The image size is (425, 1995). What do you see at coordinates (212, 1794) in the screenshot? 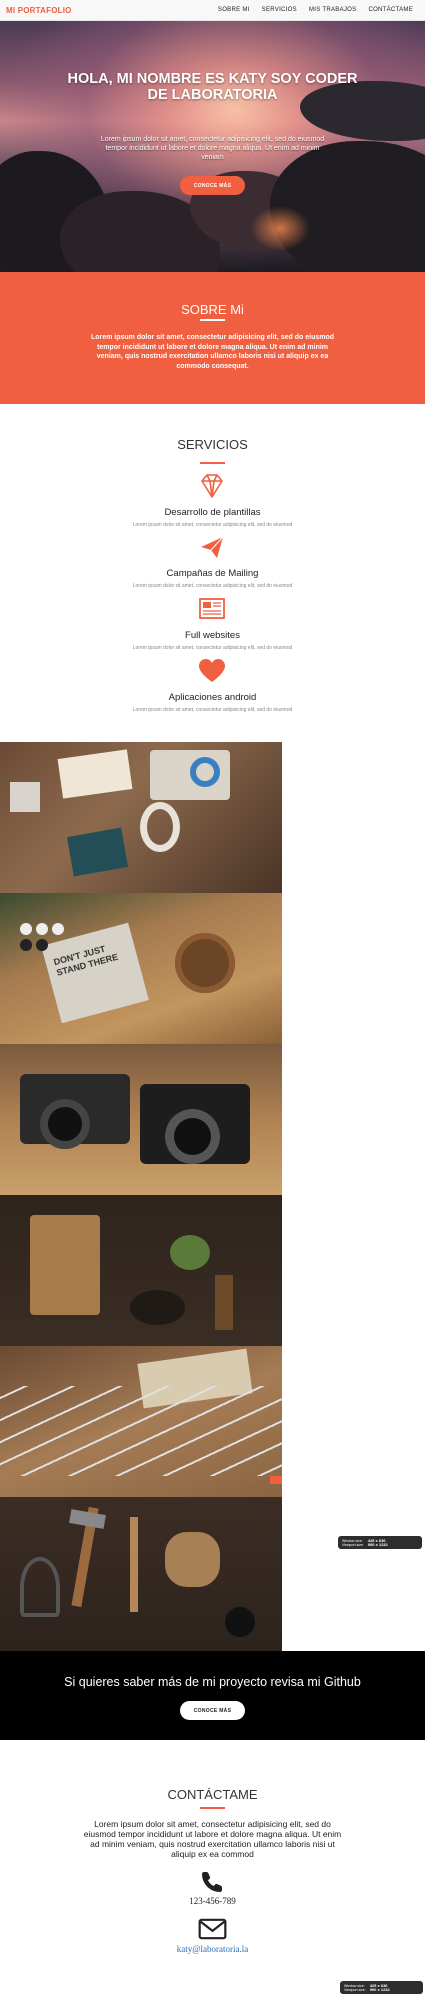
I see `contact-title: CONTÁCTAME` at bounding box center [212, 1794].